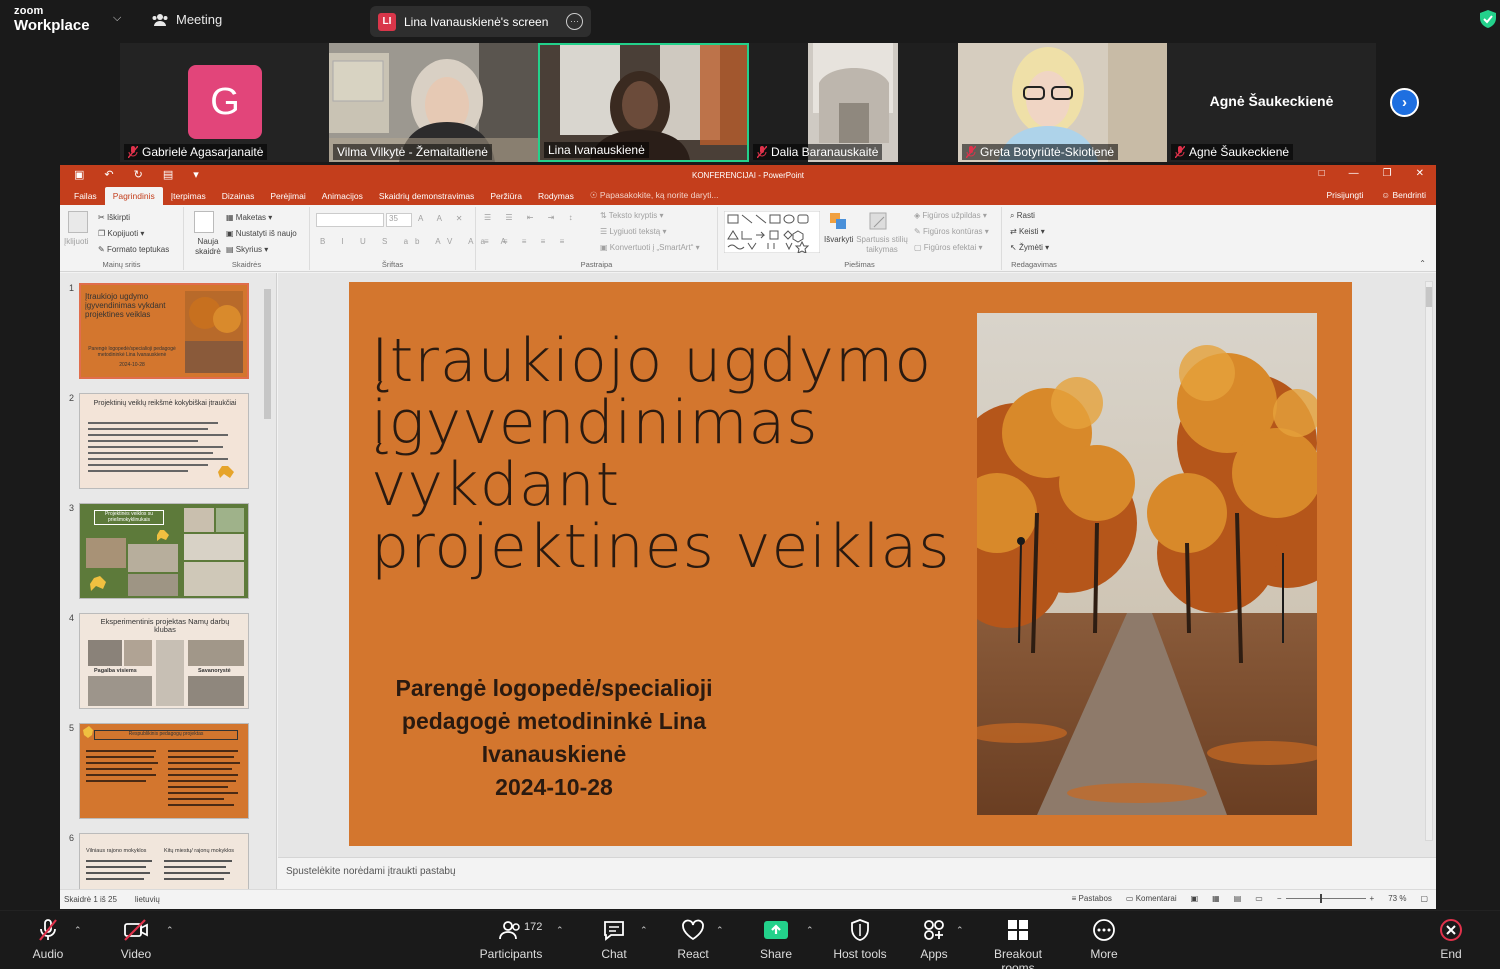  I want to click on chat-options-caret: ⌃, so click(644, 930).